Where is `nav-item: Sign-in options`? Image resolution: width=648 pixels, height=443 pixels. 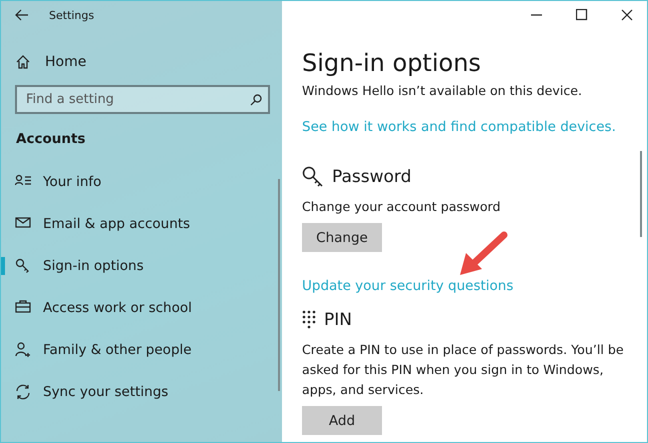
nav-item: Sign-in options is located at coordinates (72, 266).